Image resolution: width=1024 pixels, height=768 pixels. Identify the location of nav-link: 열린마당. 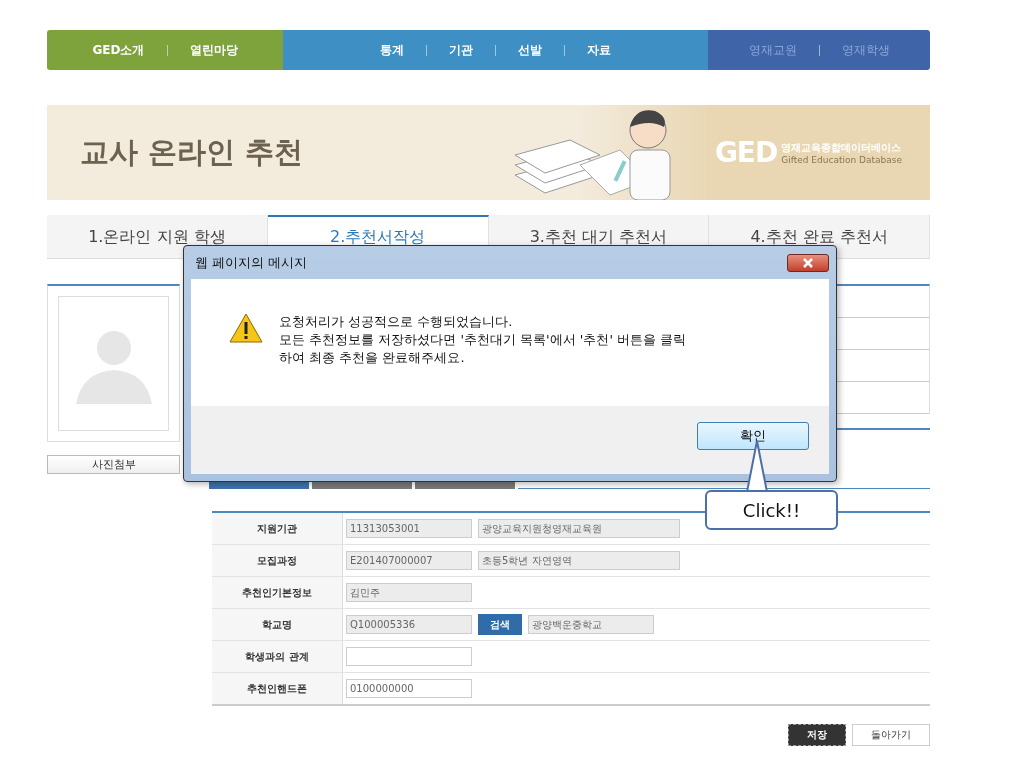
(213, 50).